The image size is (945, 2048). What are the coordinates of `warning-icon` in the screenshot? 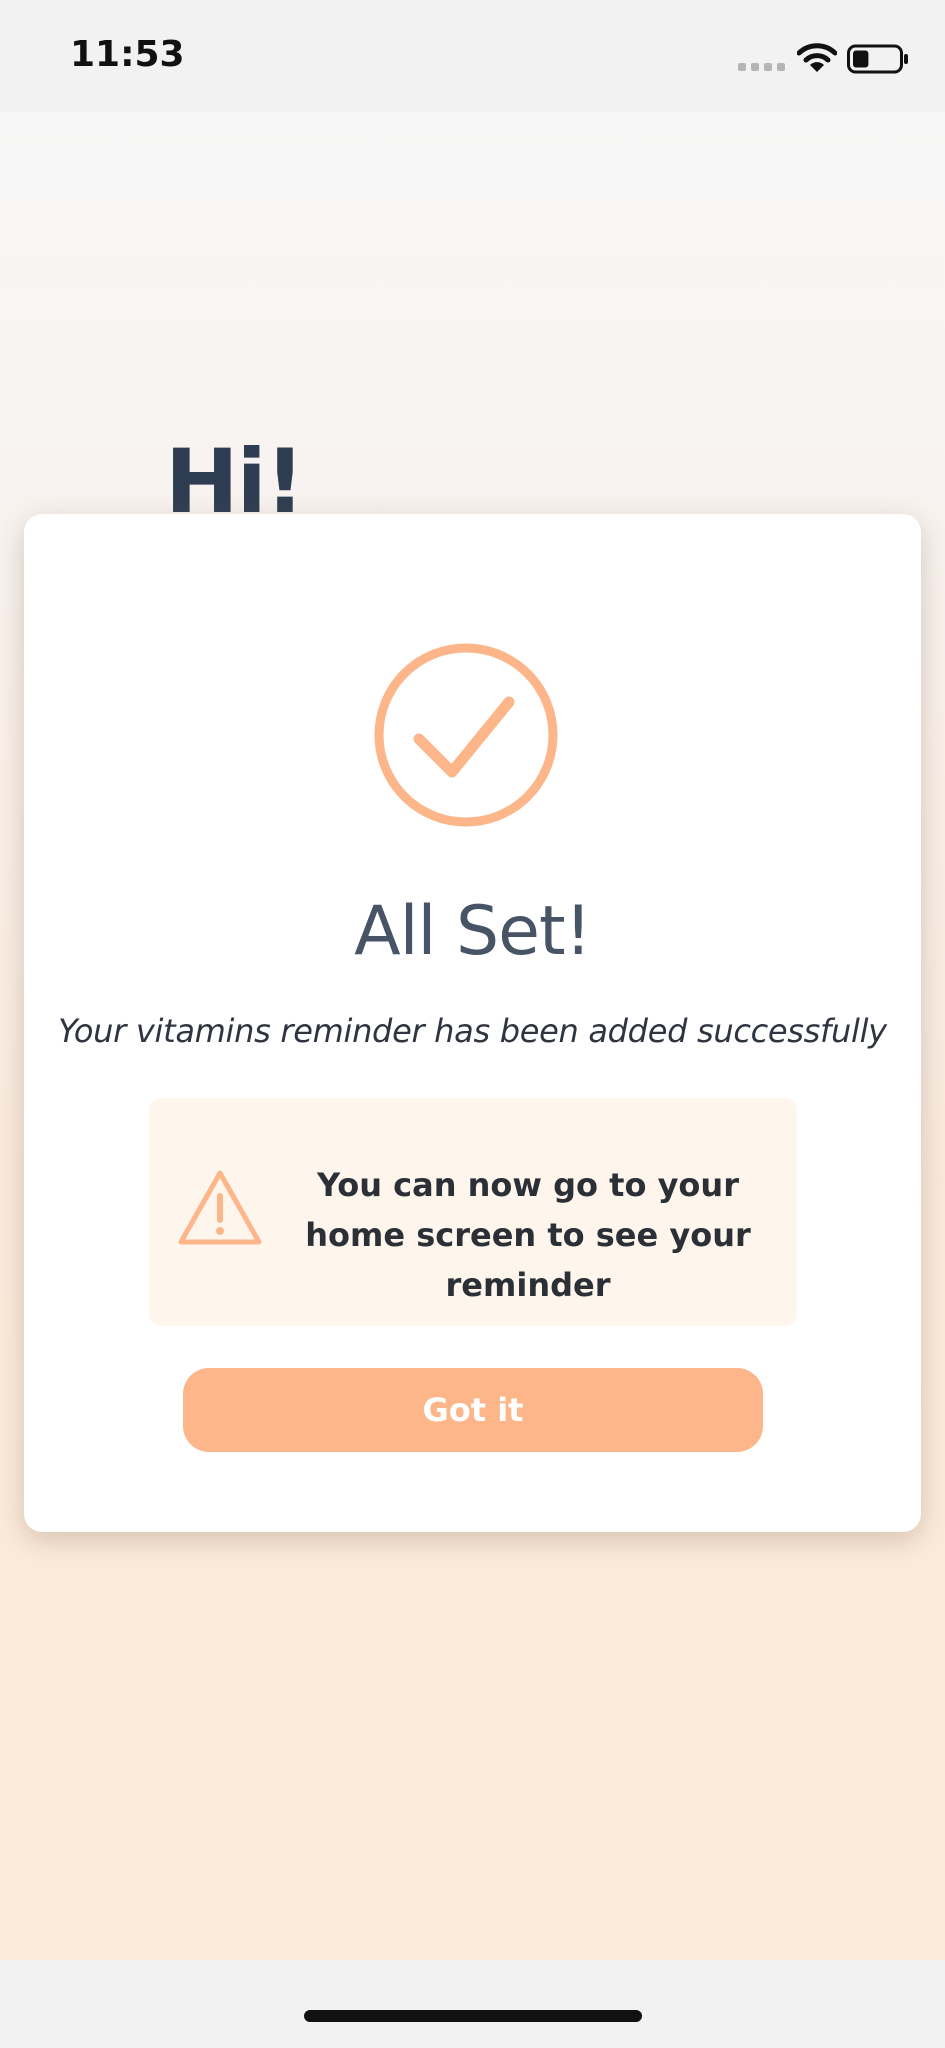 It's located at (220, 1207).